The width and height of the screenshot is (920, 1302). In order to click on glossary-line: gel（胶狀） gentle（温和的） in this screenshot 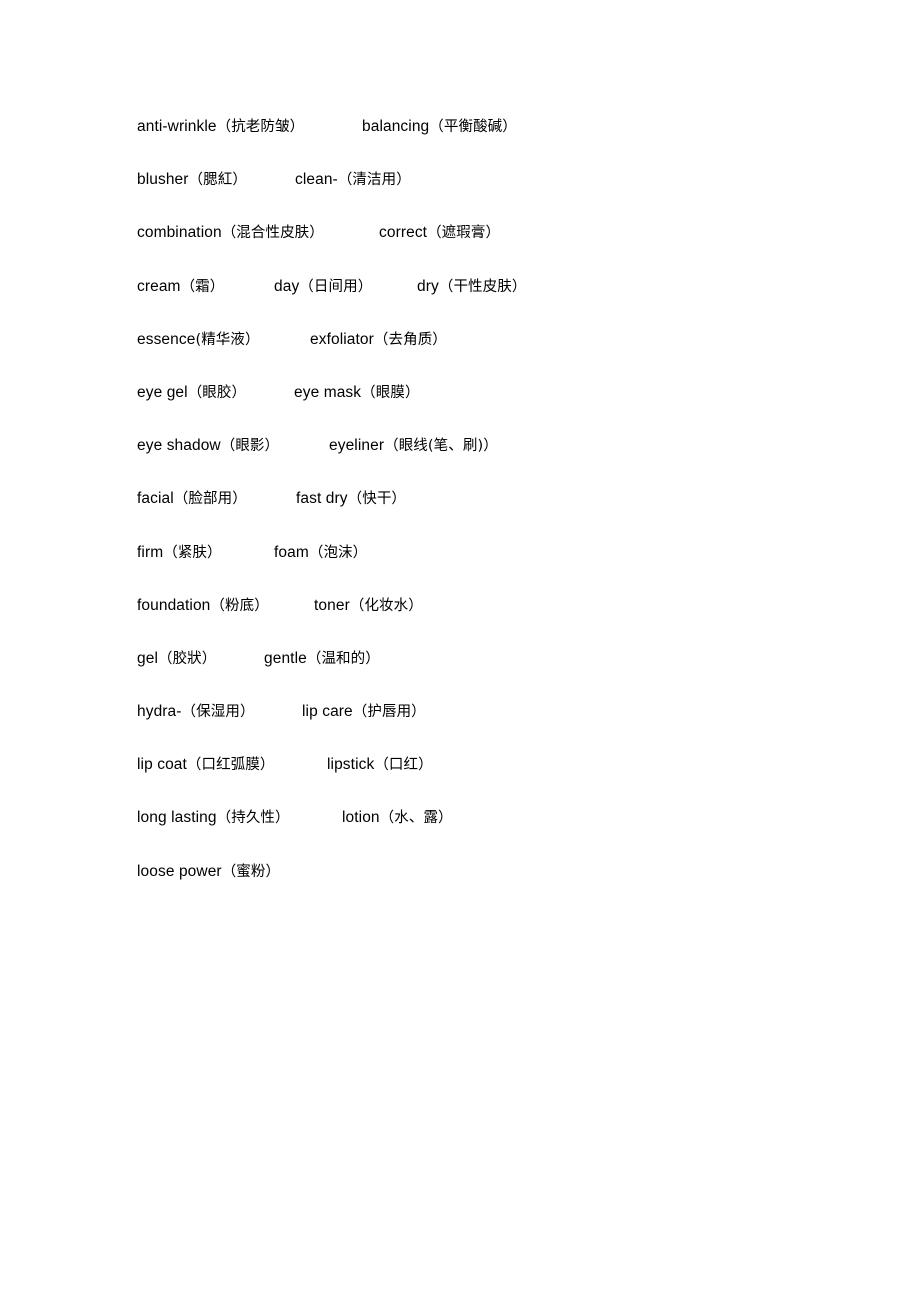, I will do `click(467, 671)`.